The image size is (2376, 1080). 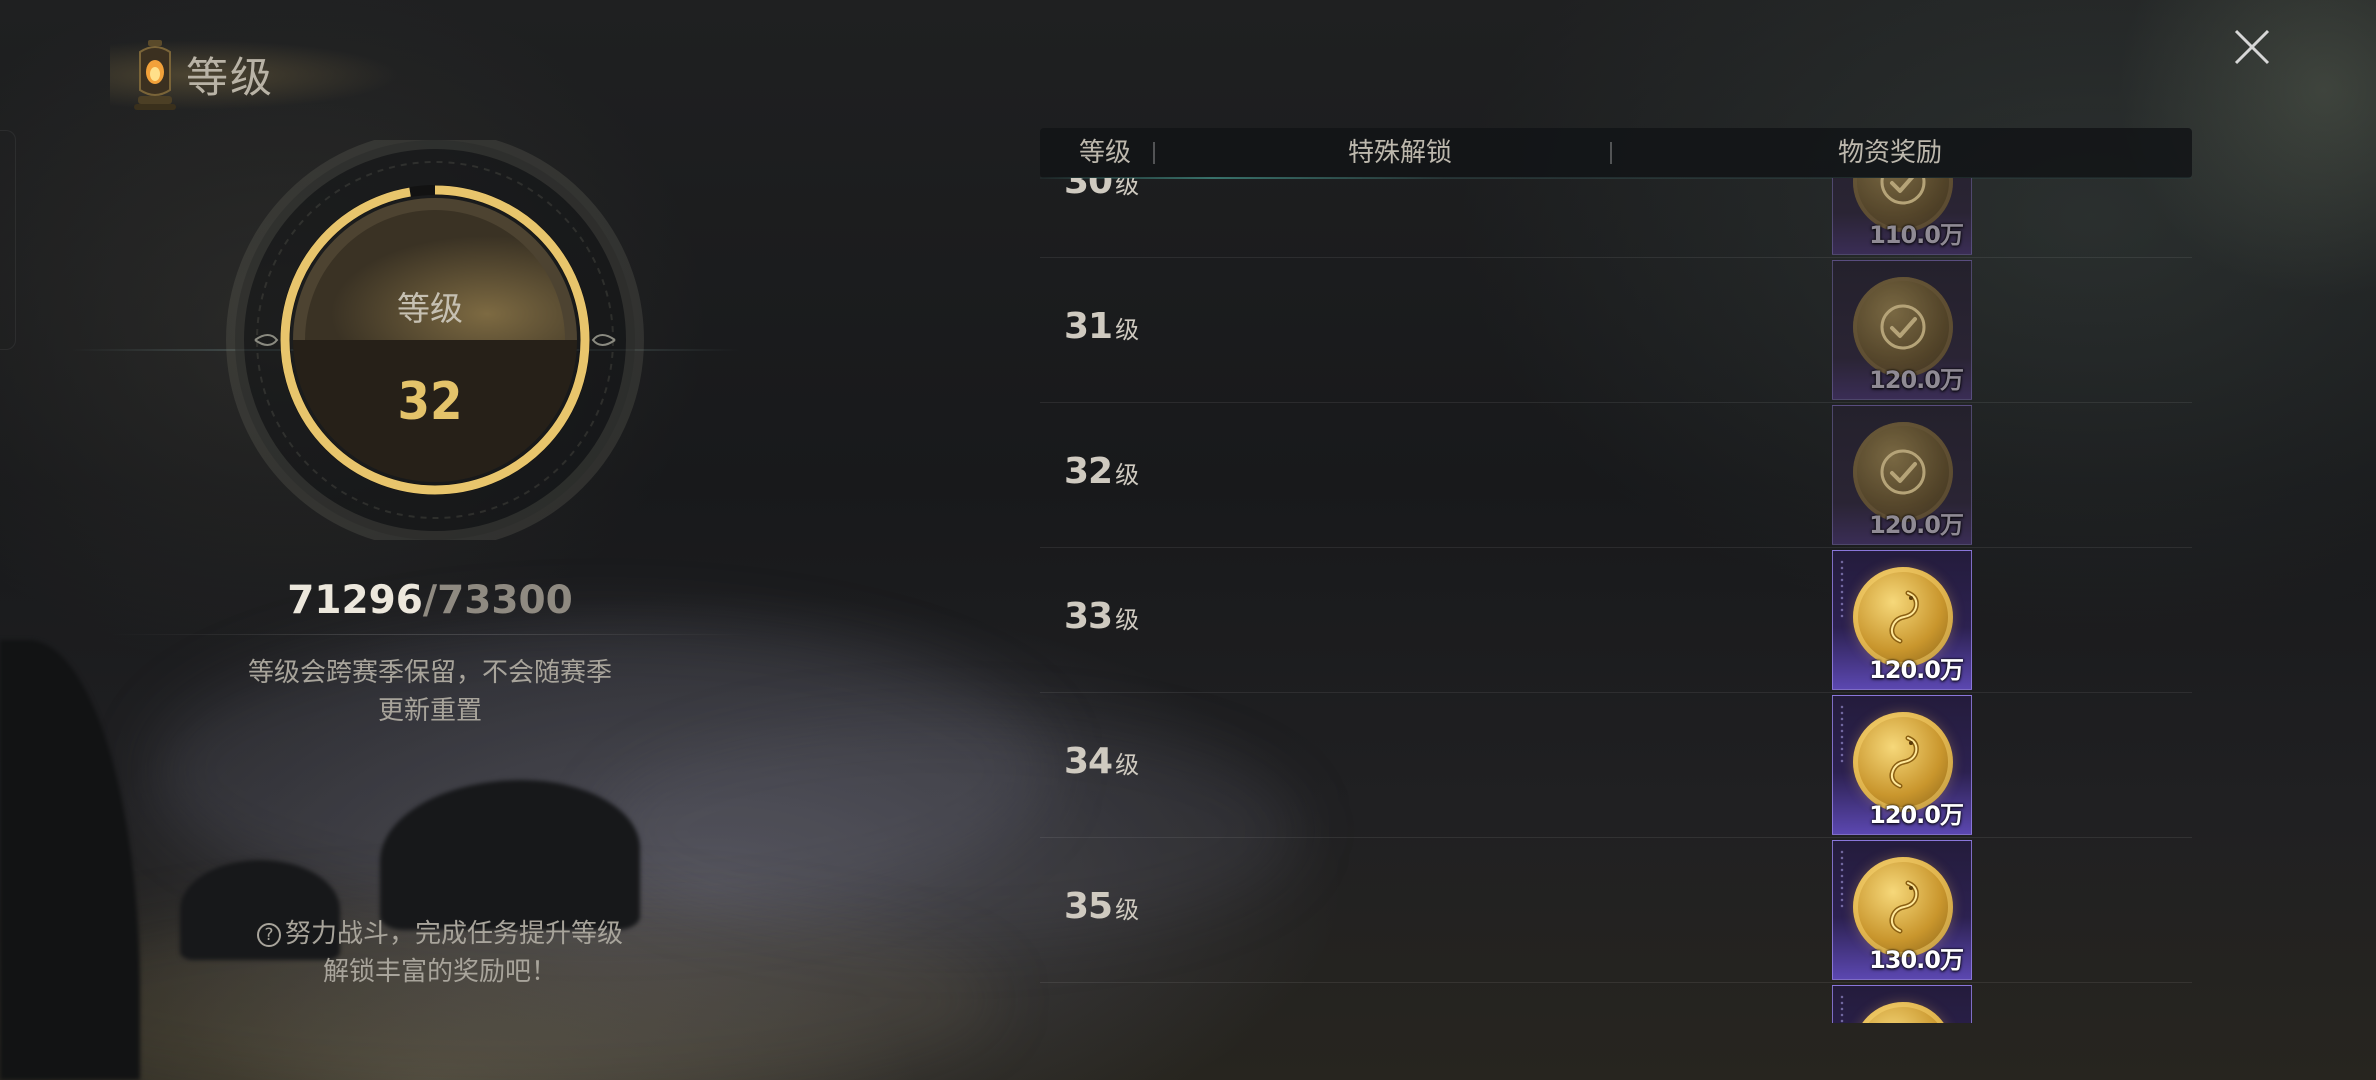 What do you see at coordinates (1903, 1012) in the screenshot?
I see `gold-coin-icon` at bounding box center [1903, 1012].